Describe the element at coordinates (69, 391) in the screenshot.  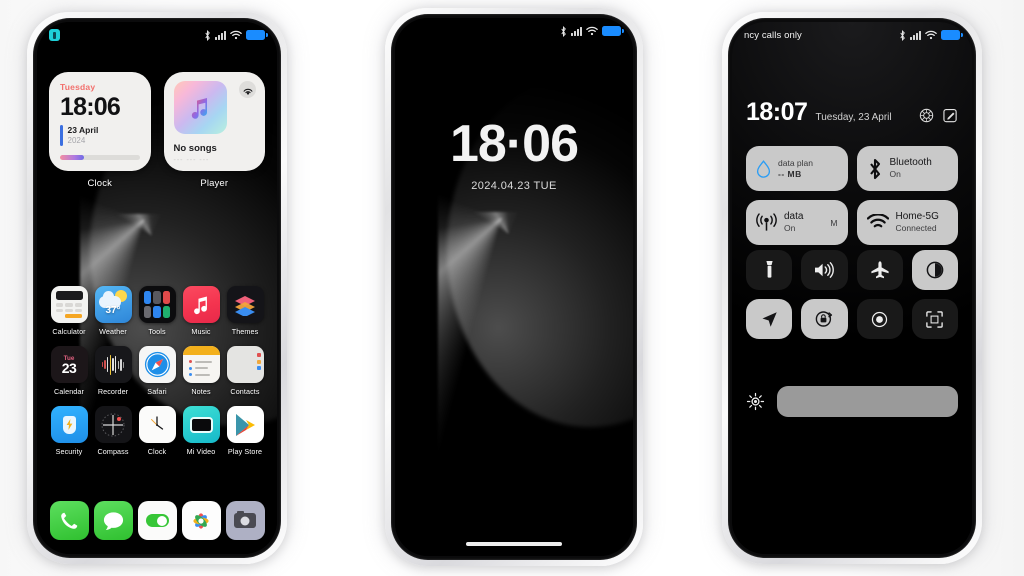
I see `app-label: Calendar` at that location.